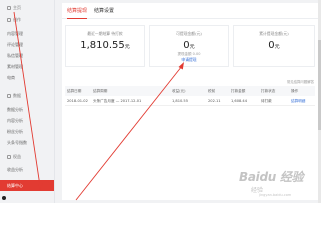 This screenshot has width=321, height=240. I want to click on tab-settlement-settings: 结算设置, so click(104, 11).